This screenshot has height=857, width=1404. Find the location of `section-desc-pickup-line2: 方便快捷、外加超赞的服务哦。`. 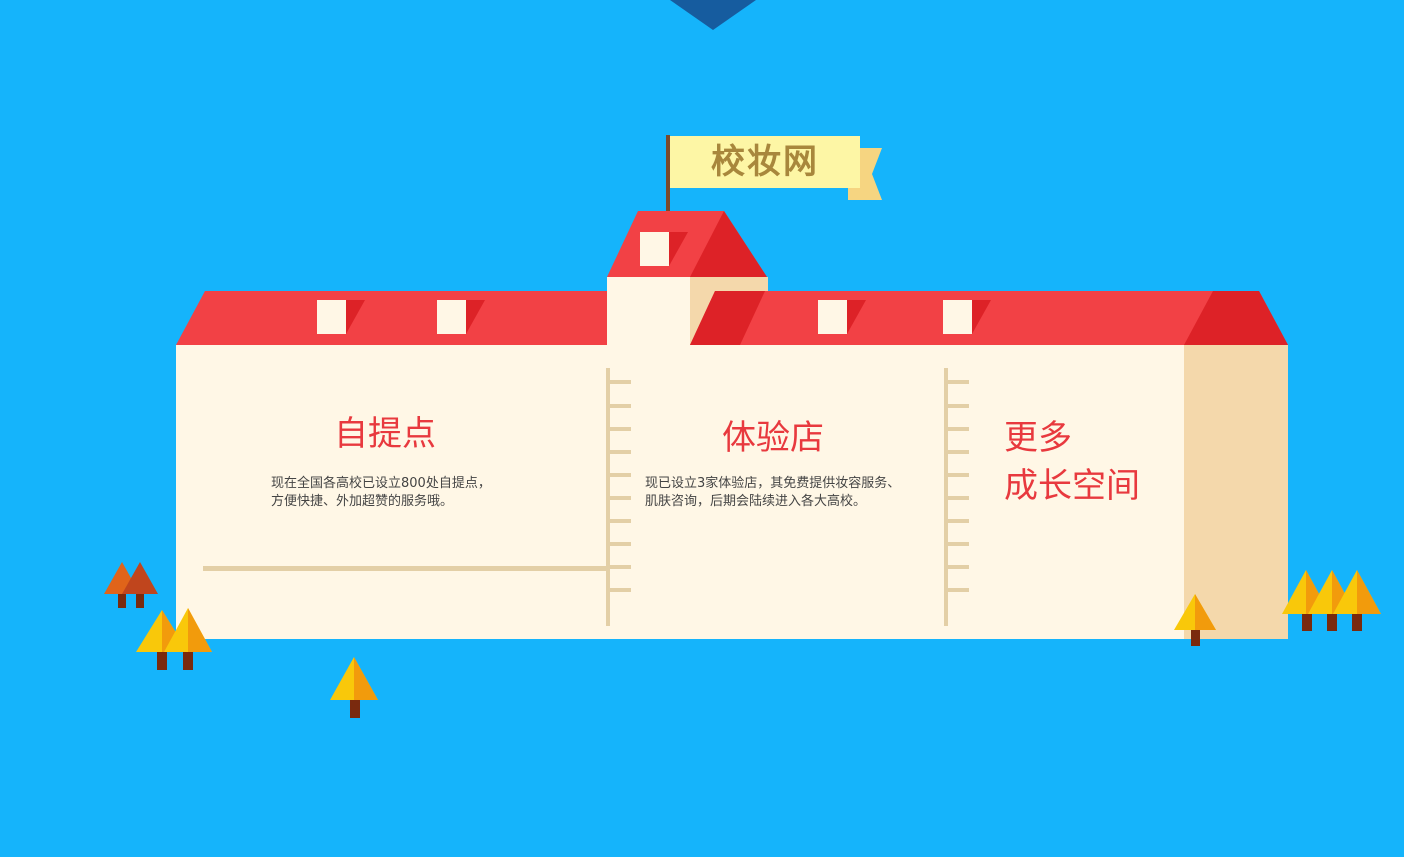

section-desc-pickup-line2: 方便快捷、外加超赞的服务哦。 is located at coordinates (362, 501).